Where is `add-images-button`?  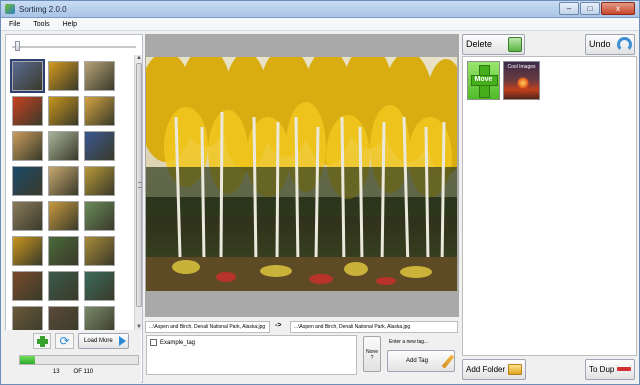 add-images-button is located at coordinates (42, 341).